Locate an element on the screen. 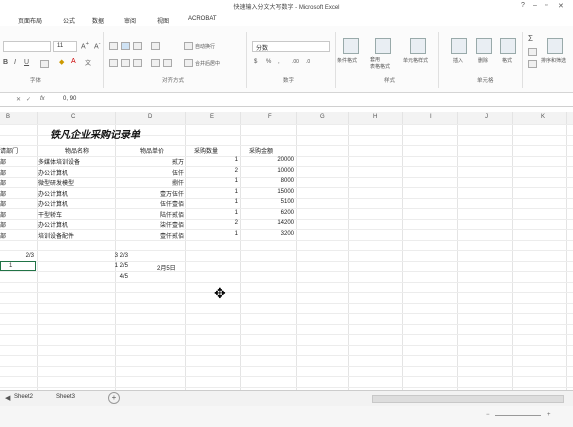 The image size is (573, 427). autosum-icon: Σ is located at coordinates (530, 38).